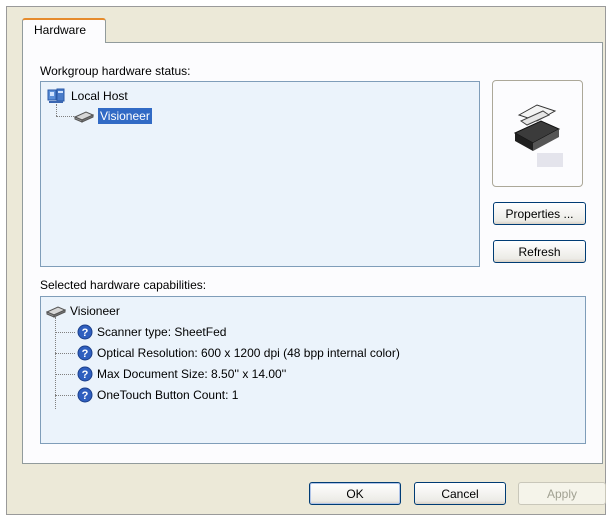  I want to click on sheetfed-scanner-icon, so click(538, 135).